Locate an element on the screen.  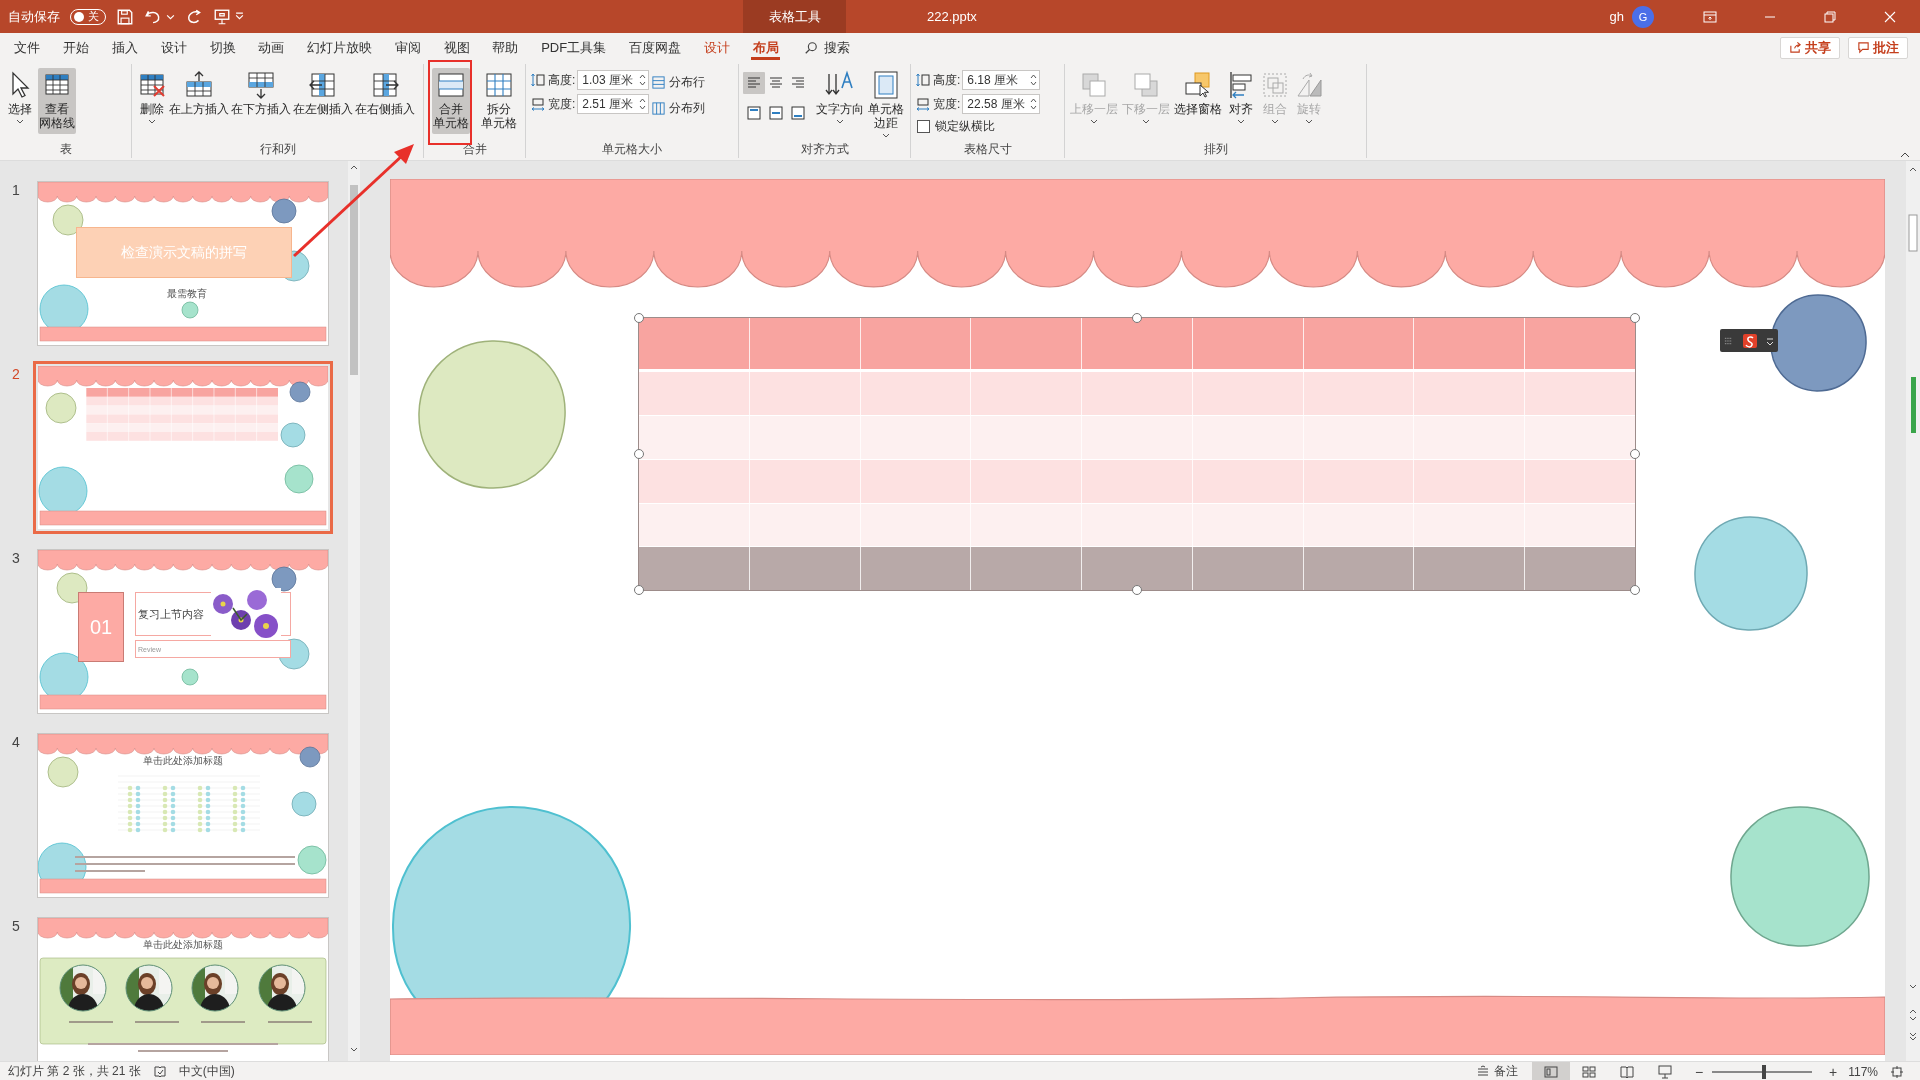
comment-icon is located at coordinates (1863, 47).